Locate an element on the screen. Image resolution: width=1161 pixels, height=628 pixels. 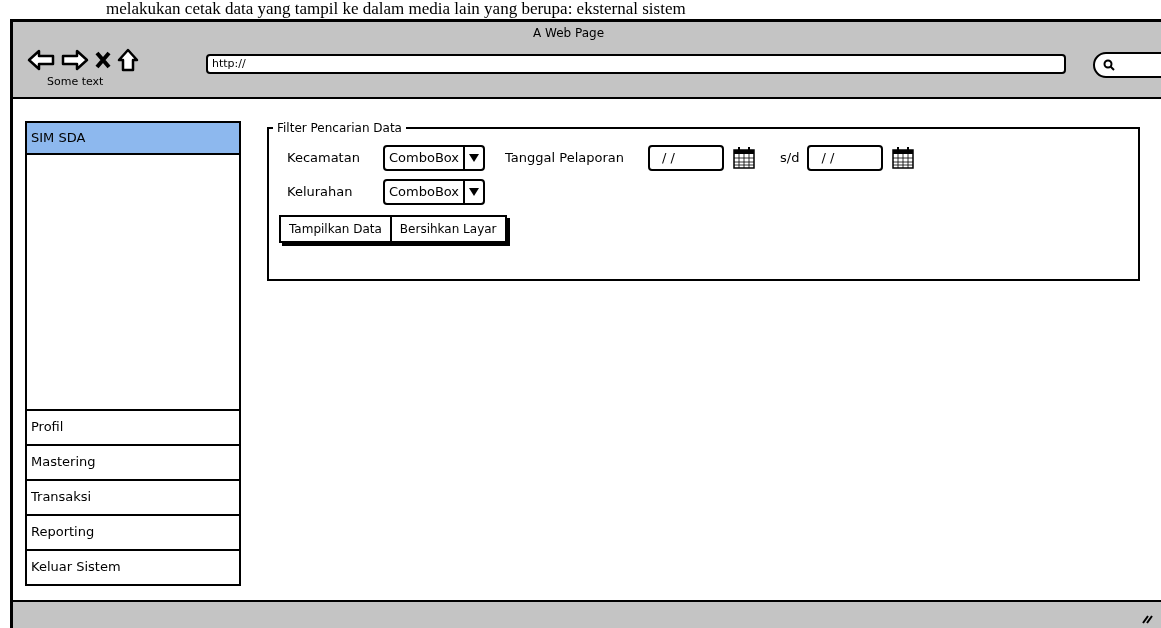
home-icon is located at coordinates (128, 60).